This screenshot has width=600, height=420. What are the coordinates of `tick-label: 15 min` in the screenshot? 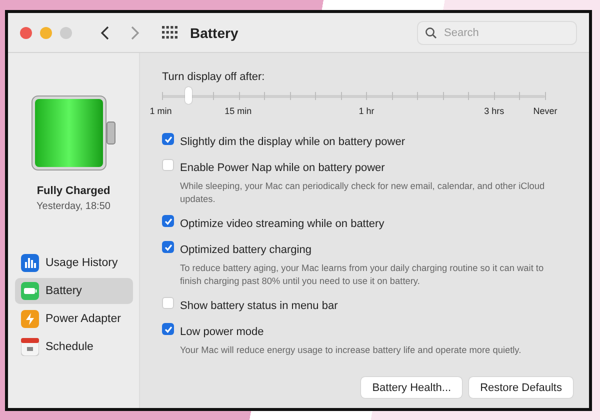 It's located at (238, 111).